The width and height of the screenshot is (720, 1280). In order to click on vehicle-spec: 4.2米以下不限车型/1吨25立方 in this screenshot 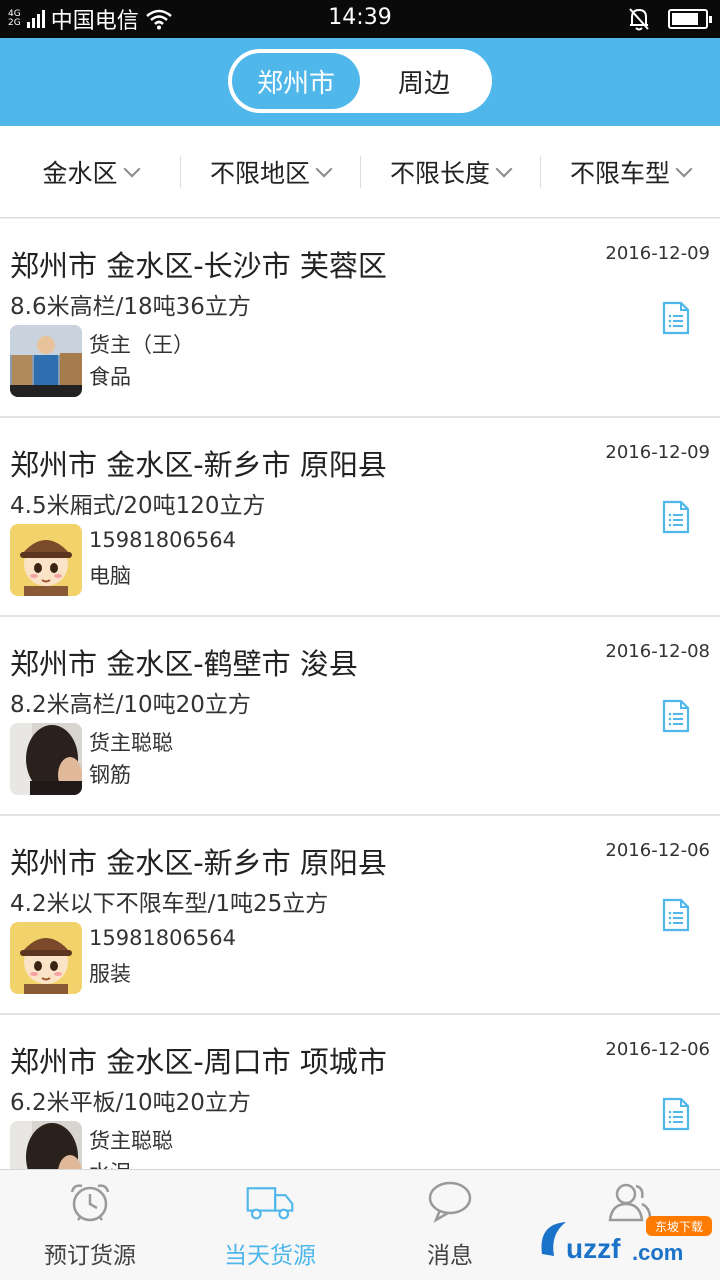, I will do `click(169, 904)`.